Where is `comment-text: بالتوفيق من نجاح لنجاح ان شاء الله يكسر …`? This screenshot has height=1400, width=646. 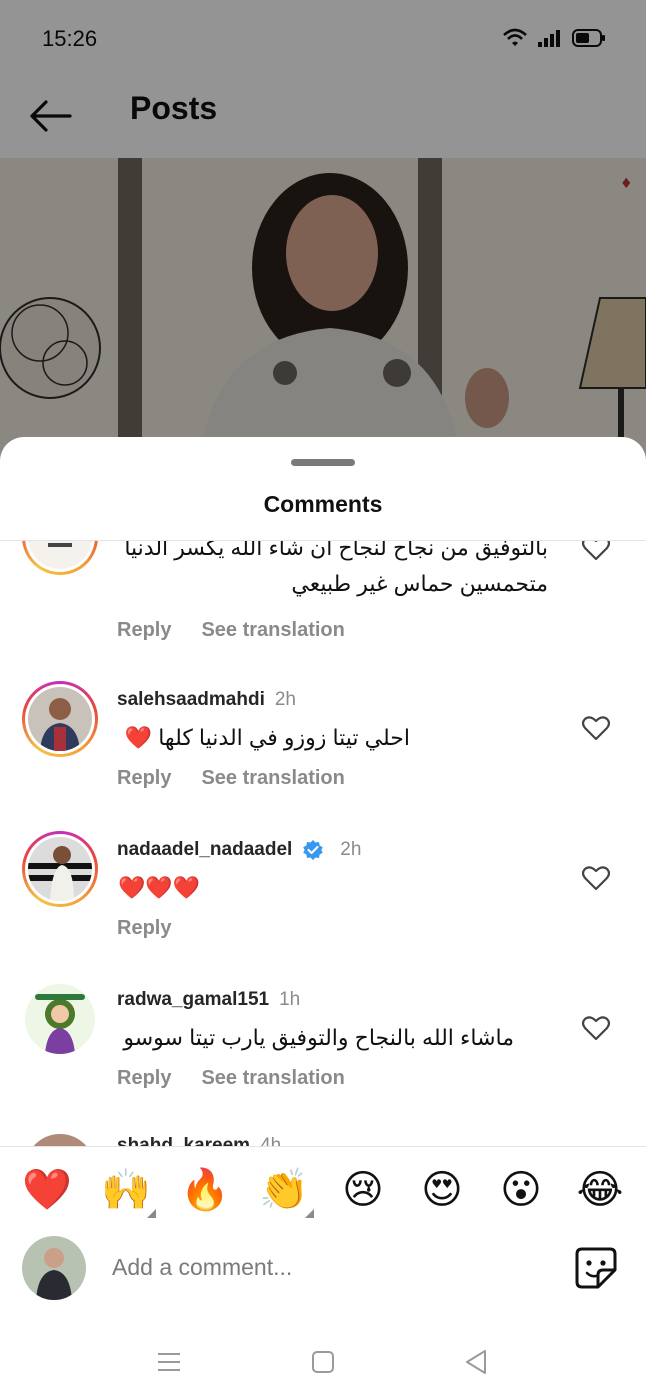
comment-text: بالتوفيق من نجاح لنجاح ان شاء الله يكسر … is located at coordinates (336, 550).